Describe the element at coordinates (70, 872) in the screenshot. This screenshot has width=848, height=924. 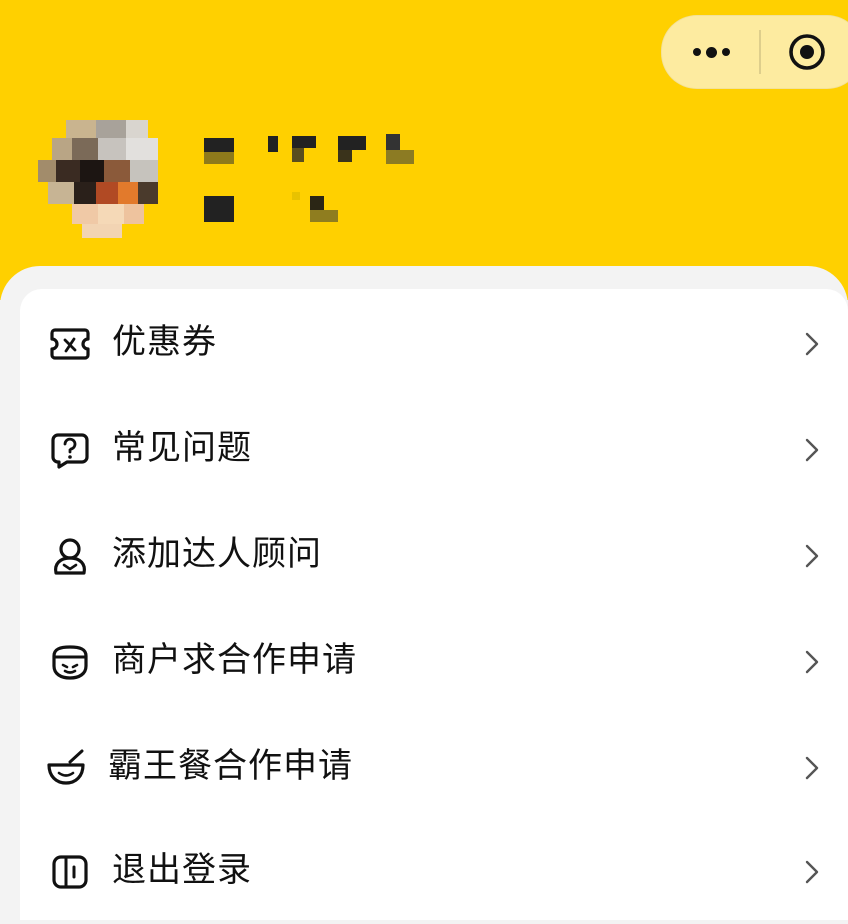
I see `logout-icon` at that location.